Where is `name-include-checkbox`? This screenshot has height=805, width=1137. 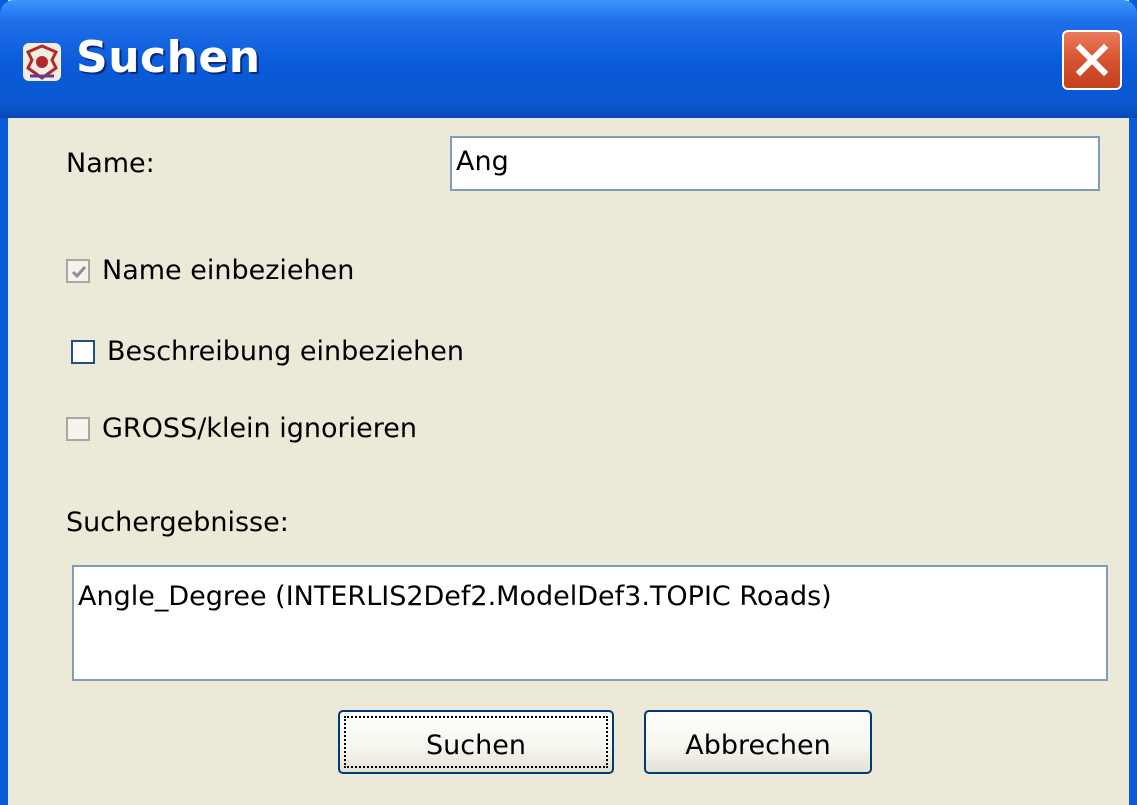 name-include-checkbox is located at coordinates (78, 270).